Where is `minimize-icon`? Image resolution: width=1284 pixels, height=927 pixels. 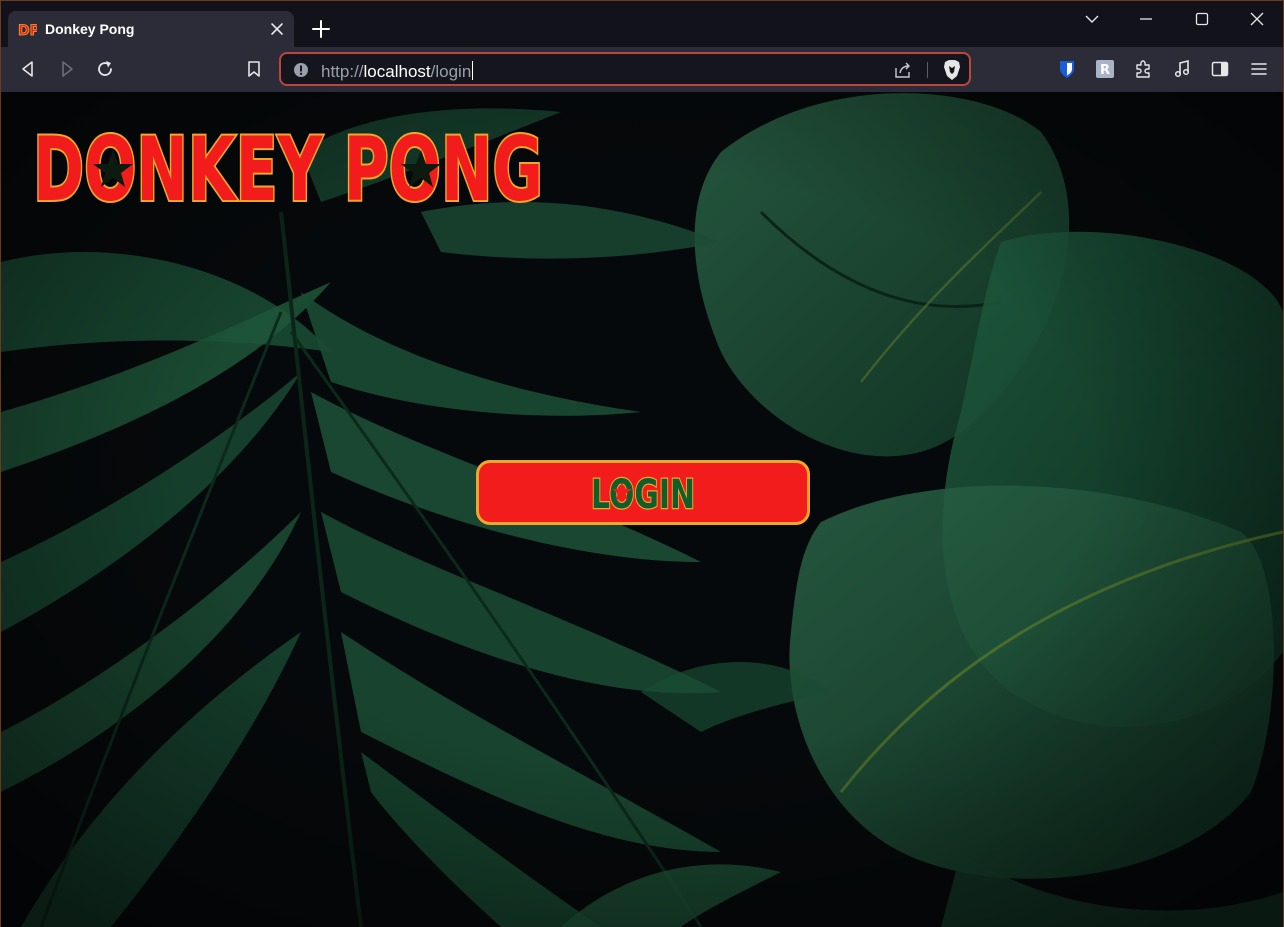
minimize-icon is located at coordinates (1146, 19).